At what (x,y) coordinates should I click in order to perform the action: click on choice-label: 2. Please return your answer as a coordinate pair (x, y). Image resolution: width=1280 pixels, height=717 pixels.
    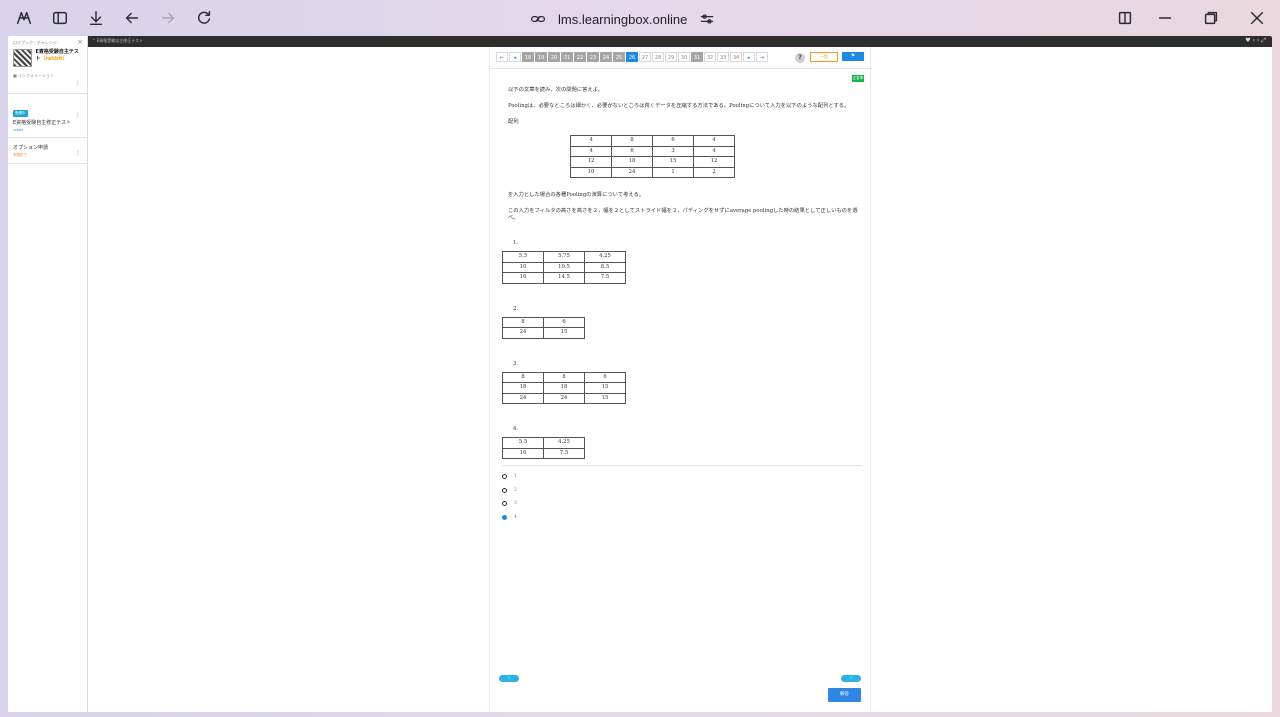
    Looking at the image, I should click on (515, 490).